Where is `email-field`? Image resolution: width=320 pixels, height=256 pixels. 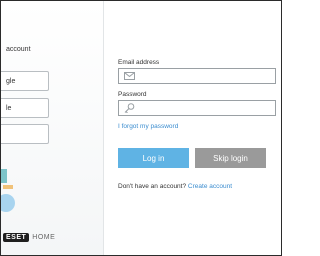
email-field is located at coordinates (197, 76).